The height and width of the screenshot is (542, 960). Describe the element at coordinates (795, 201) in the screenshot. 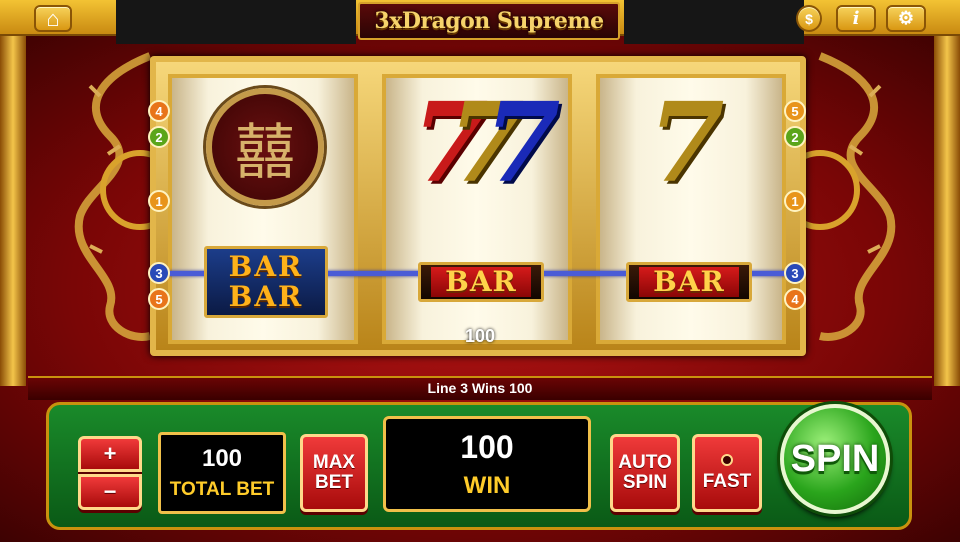

I see `line-marker-right-1: 1` at that location.